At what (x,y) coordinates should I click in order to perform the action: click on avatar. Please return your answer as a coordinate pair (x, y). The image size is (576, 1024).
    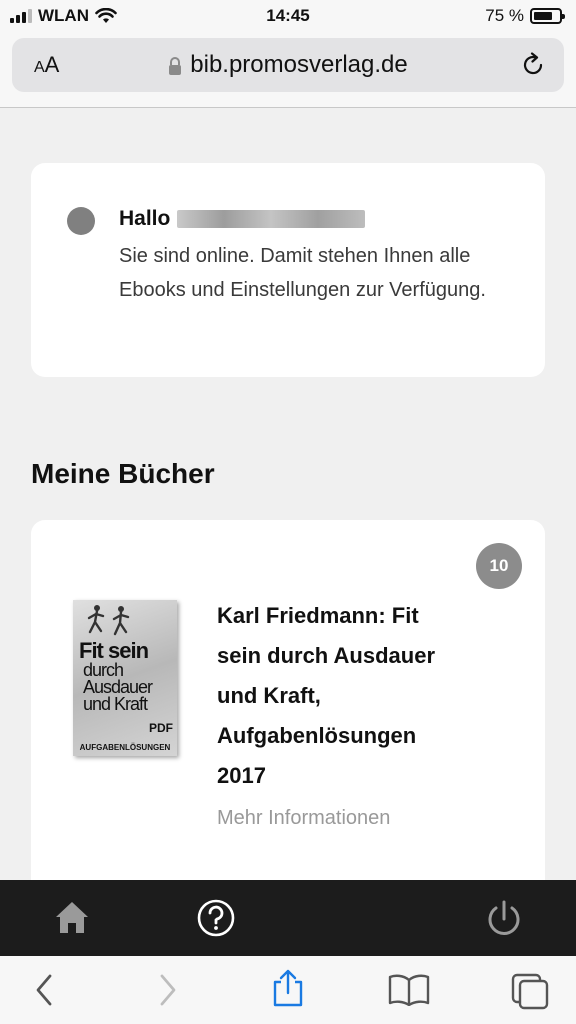
    Looking at the image, I should click on (81, 221).